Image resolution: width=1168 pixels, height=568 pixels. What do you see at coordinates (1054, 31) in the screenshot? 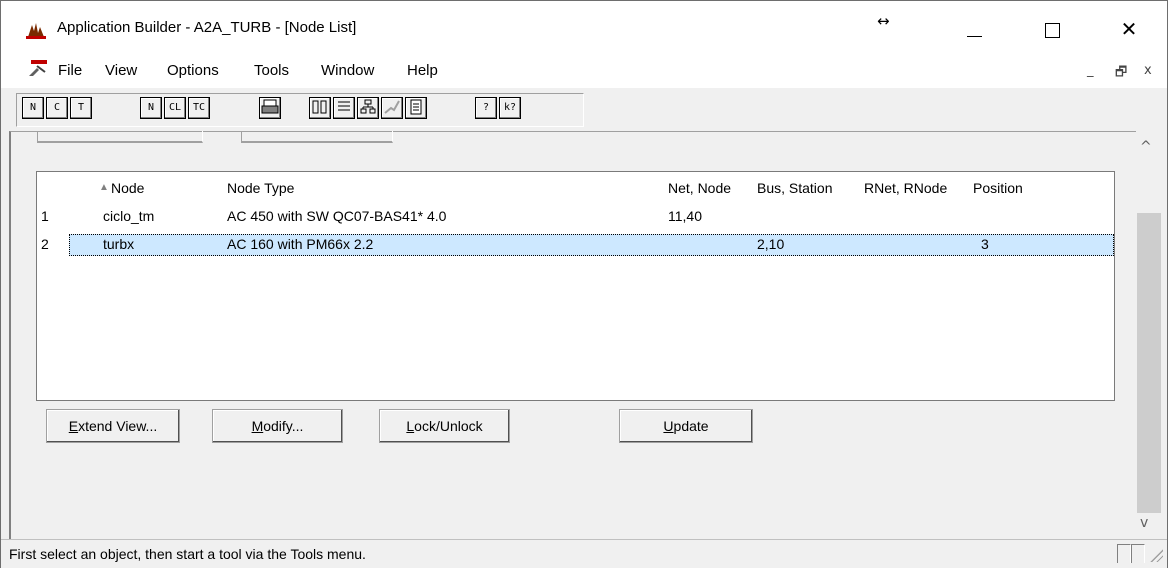
I see `maximize-button` at bounding box center [1054, 31].